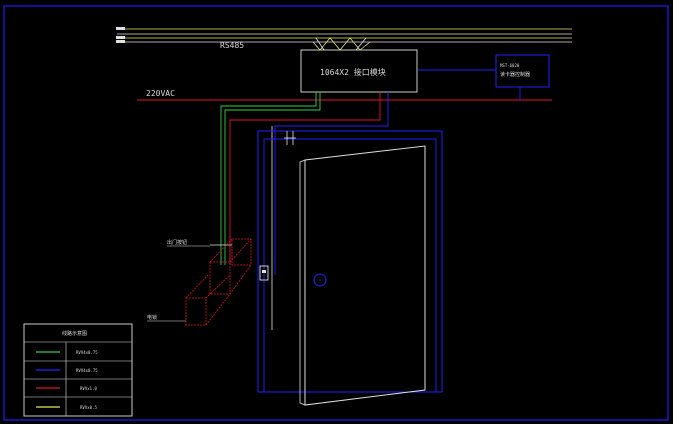 The image size is (673, 424). I want to click on module-label: 1064X2 接口模块, so click(353, 72).